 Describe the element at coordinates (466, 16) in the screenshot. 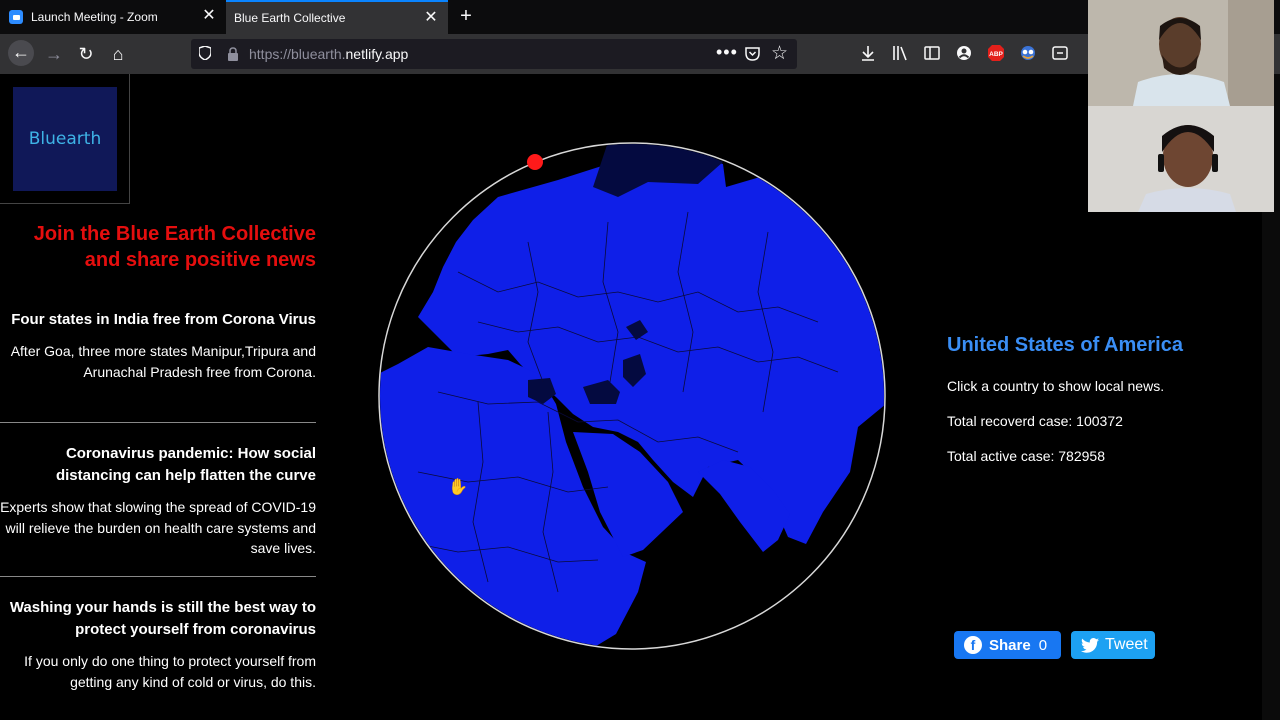

I see `plus-icon: +` at that location.